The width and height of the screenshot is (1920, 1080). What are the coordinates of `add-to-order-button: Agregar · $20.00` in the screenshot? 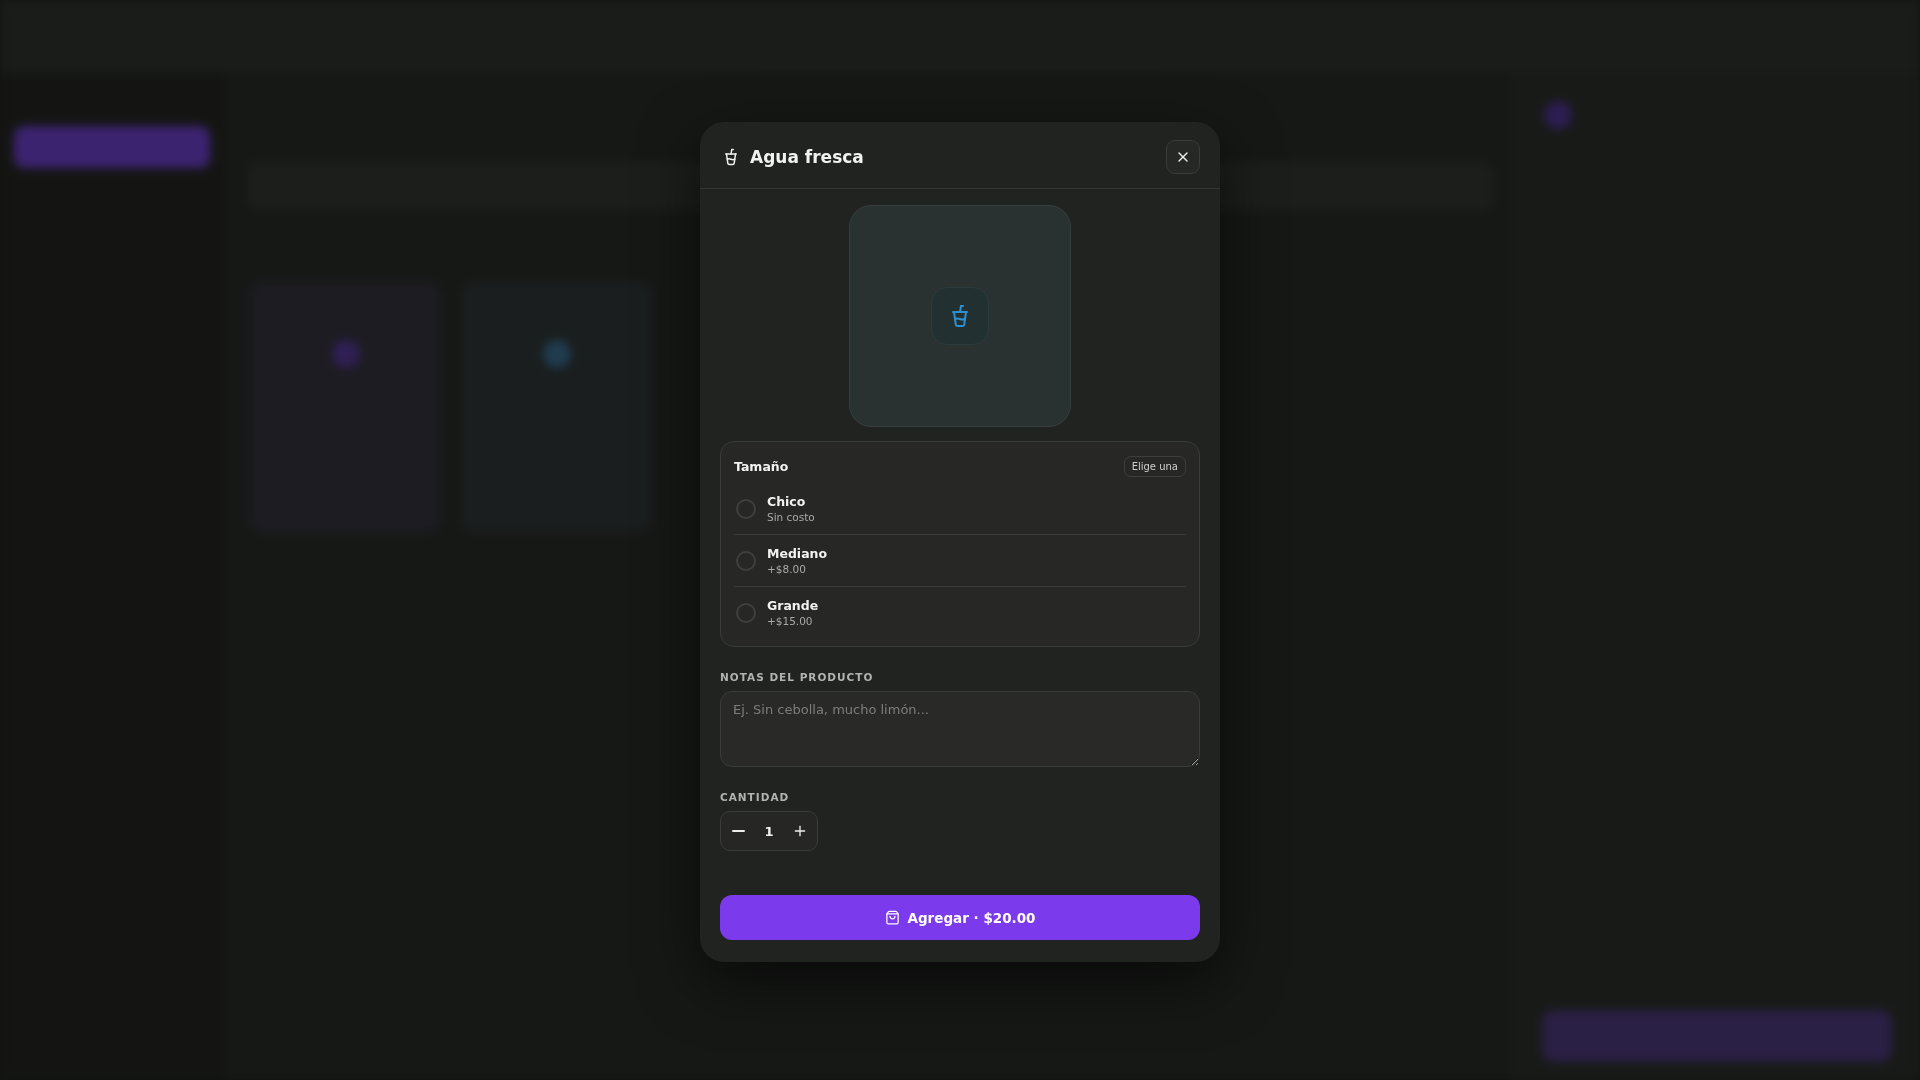 It's located at (960, 917).